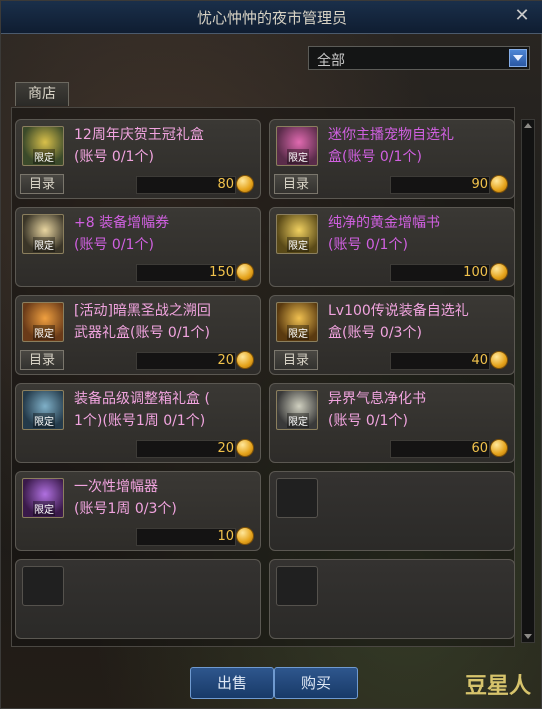 The width and height of the screenshot is (542, 709). What do you see at coordinates (497, 686) in the screenshot?
I see `watermark: 豆星人` at bounding box center [497, 686].